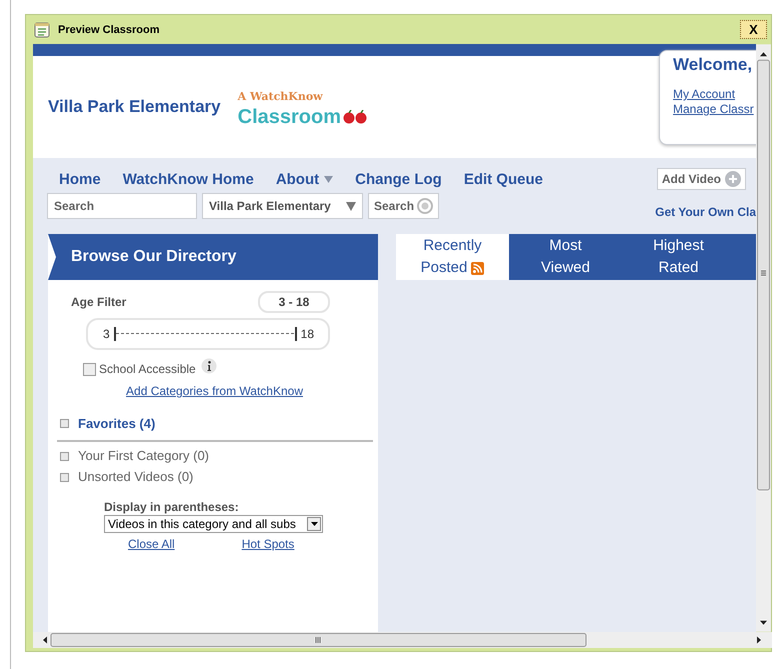  Describe the element at coordinates (402, 640) in the screenshot. I see `horizontal-scrollbar` at that location.